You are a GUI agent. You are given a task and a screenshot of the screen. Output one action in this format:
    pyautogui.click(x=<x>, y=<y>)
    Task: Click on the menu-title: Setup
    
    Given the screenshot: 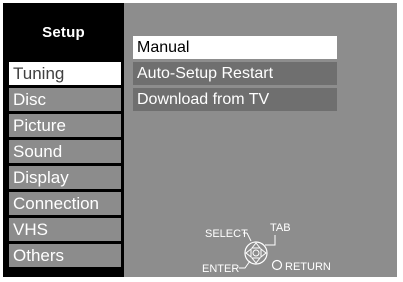 What is the action you would take?
    pyautogui.click(x=63, y=32)
    